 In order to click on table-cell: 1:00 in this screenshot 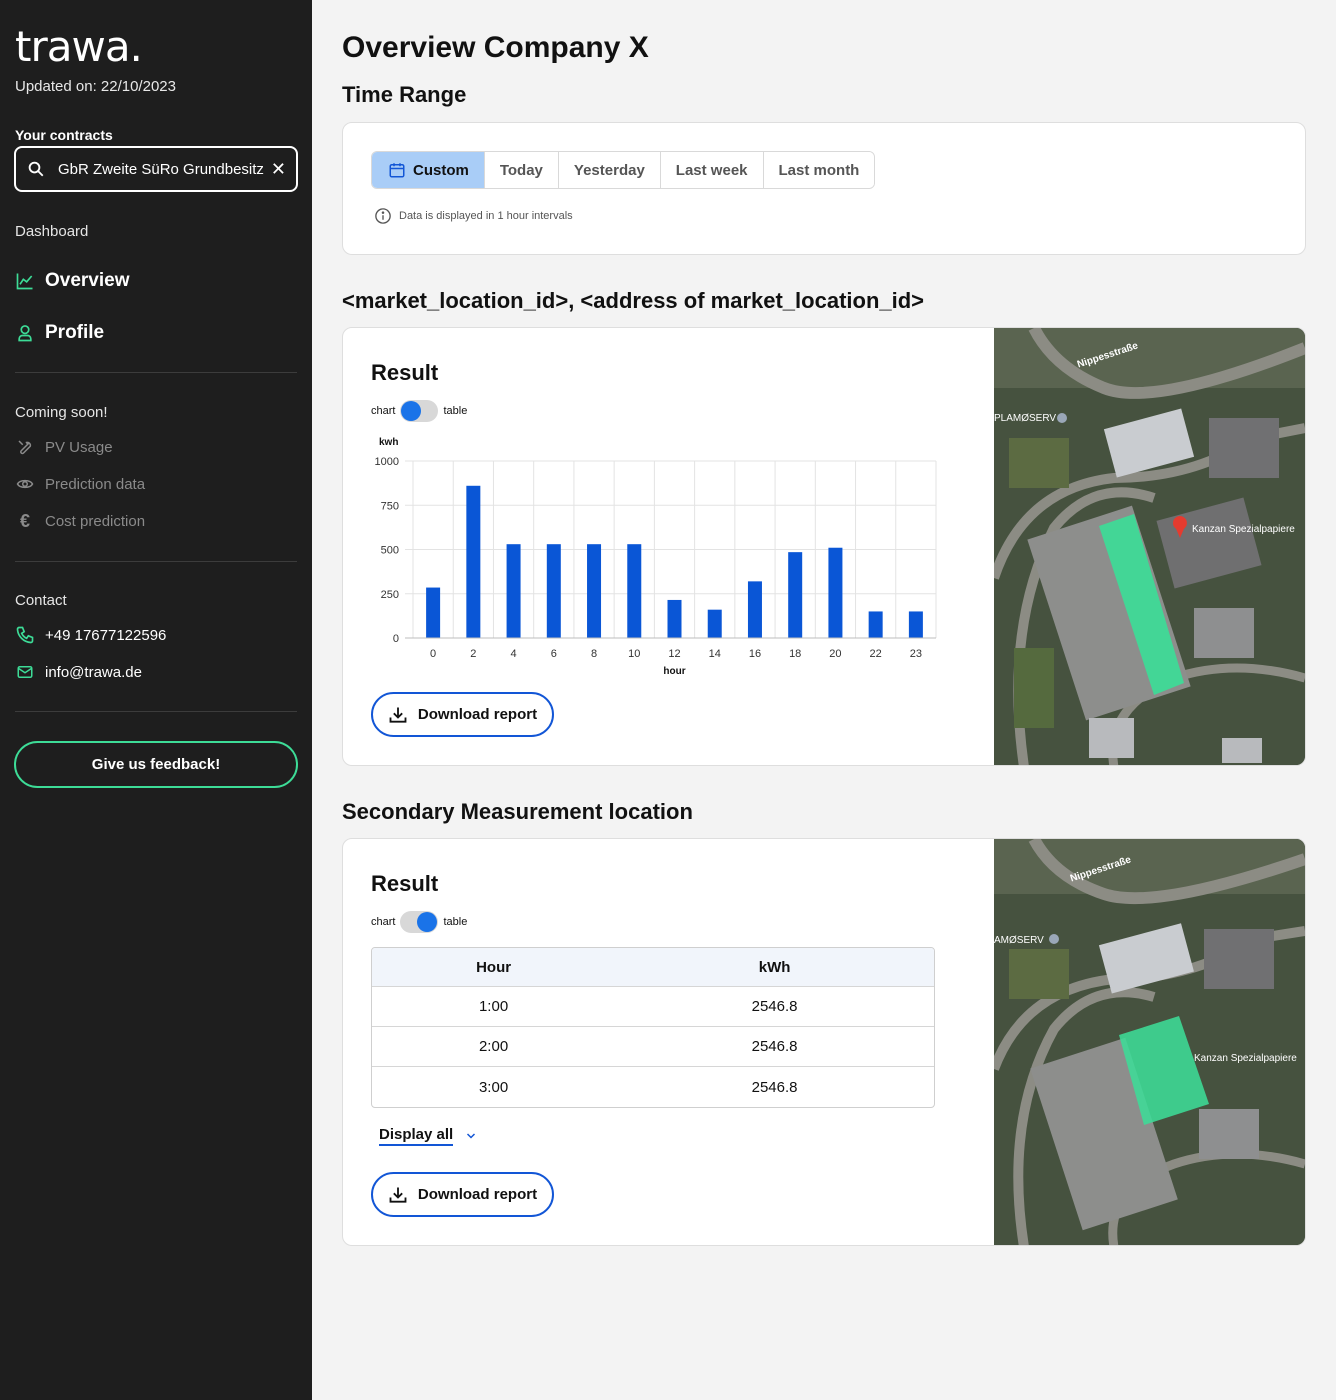, I will do `click(494, 1007)`.